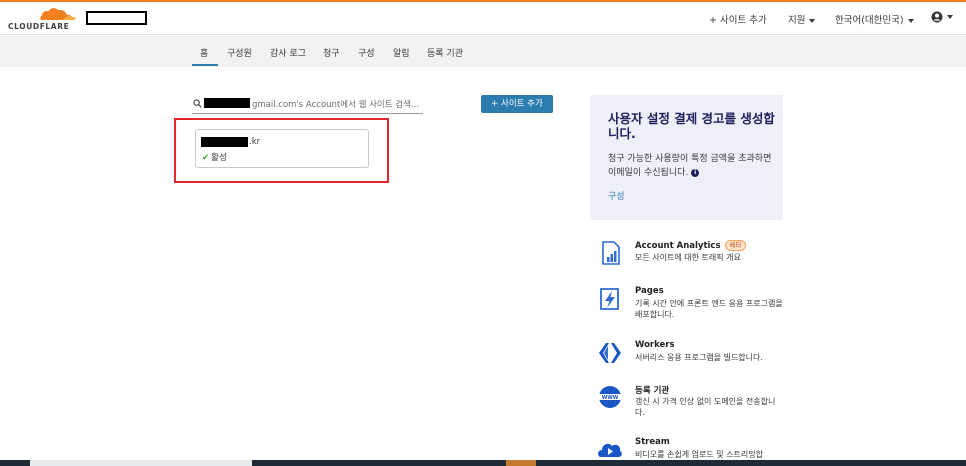 This screenshot has height=466, width=966. I want to click on language-menu: 한국어(대한민국), so click(874, 19).